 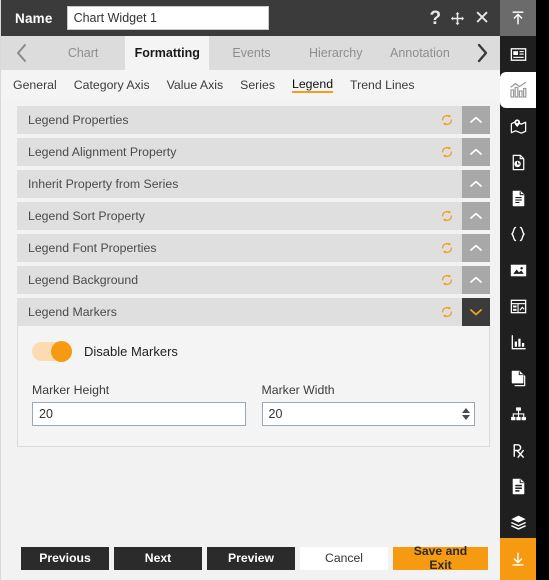 I want to click on document-text-icon, so click(x=518, y=198).